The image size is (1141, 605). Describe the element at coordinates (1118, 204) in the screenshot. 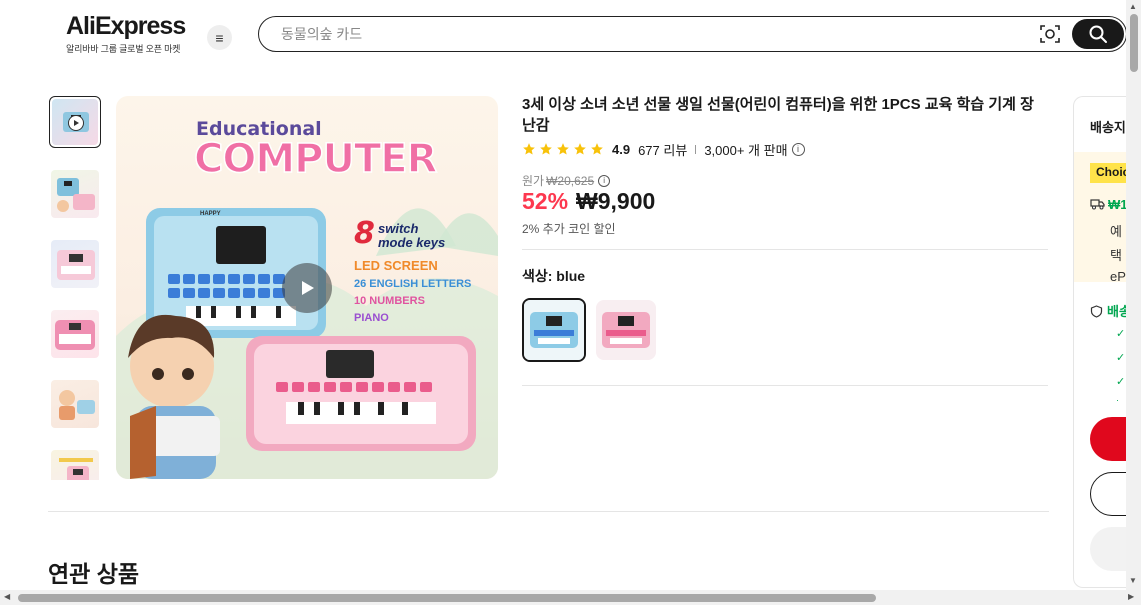

I see `shipping-price: ₩1` at that location.